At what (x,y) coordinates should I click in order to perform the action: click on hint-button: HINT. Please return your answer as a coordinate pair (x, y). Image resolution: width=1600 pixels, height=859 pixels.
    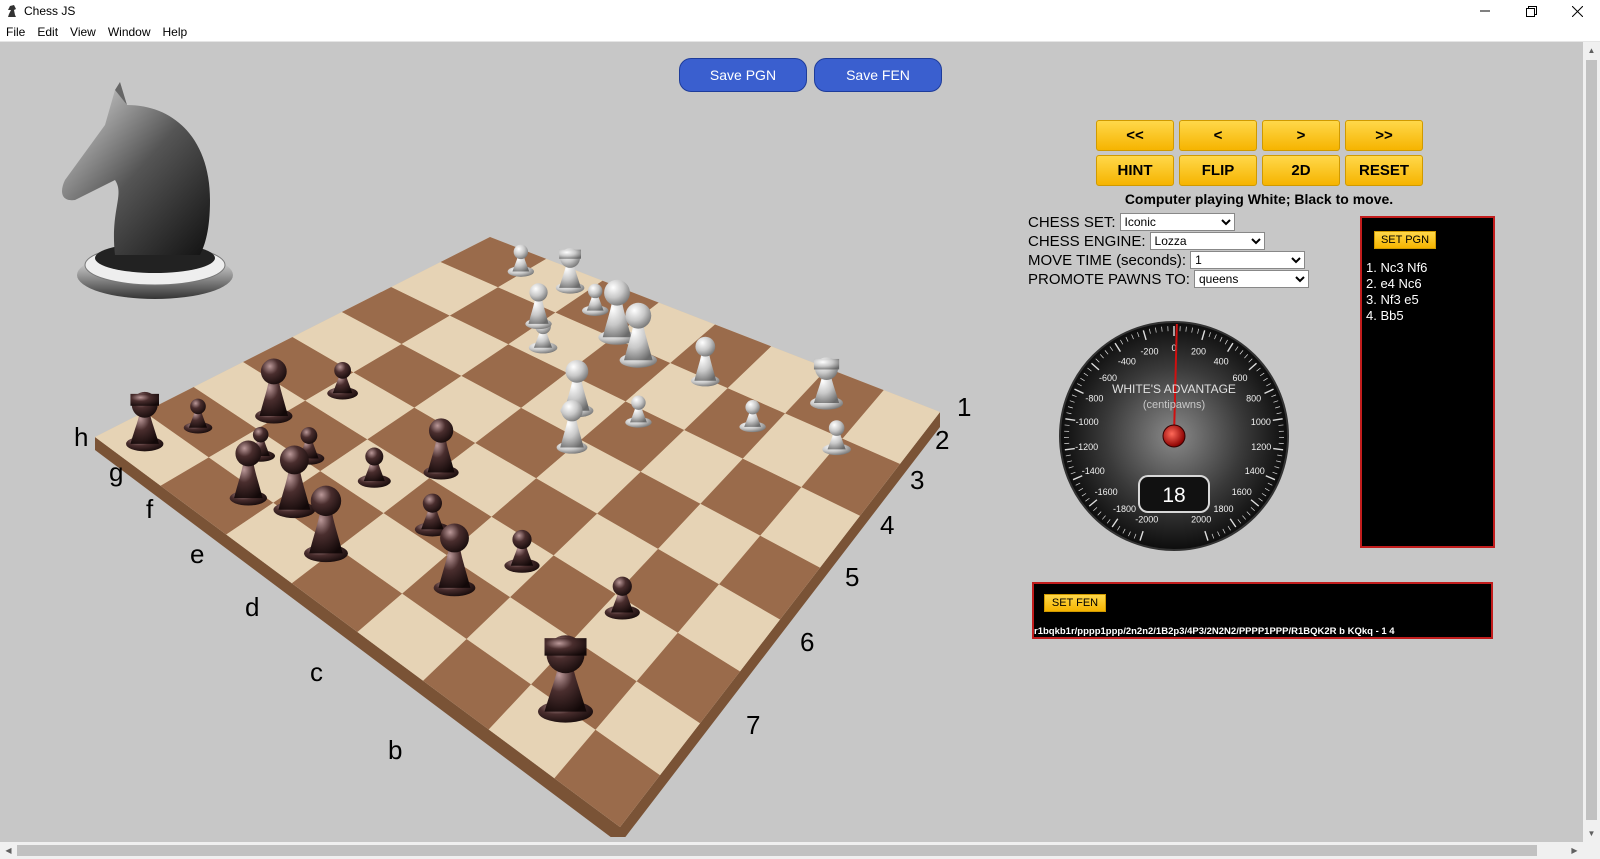
    Looking at the image, I should click on (1135, 170).